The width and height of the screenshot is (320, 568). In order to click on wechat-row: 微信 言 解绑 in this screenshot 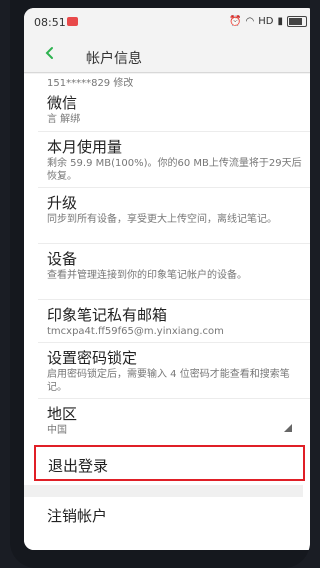, I will do `click(174, 110)`.